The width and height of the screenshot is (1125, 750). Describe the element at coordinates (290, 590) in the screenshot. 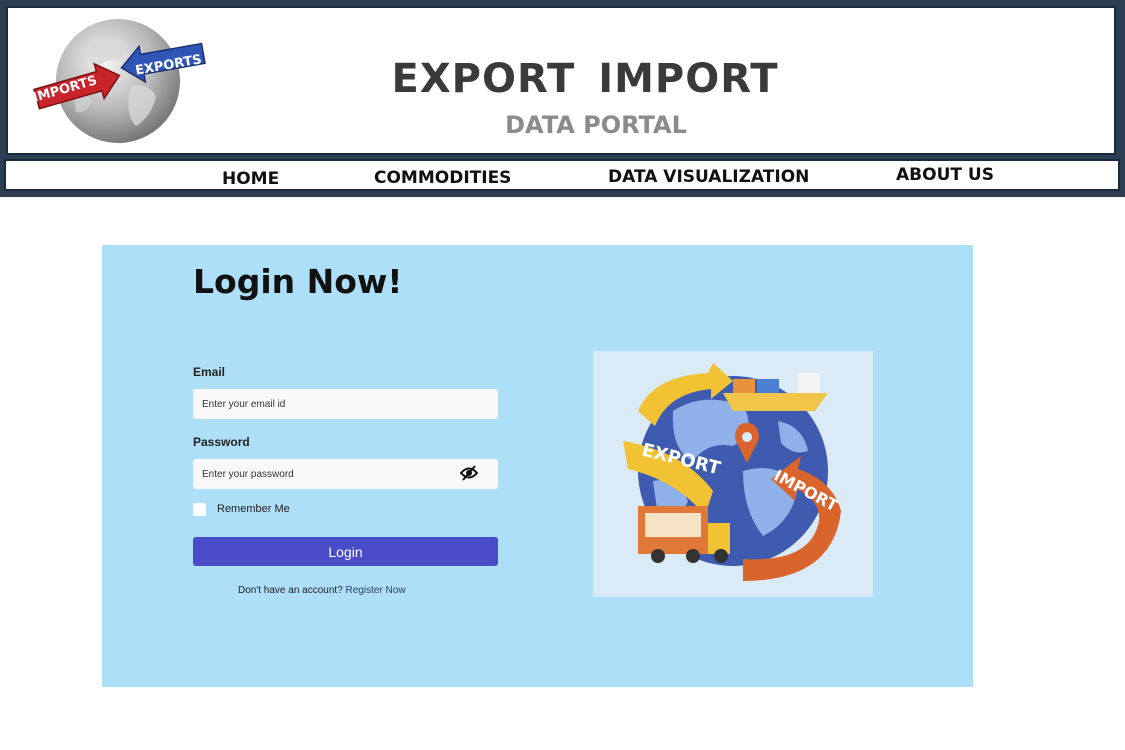

I see `register-prompt-text: Don't have an account?` at that location.